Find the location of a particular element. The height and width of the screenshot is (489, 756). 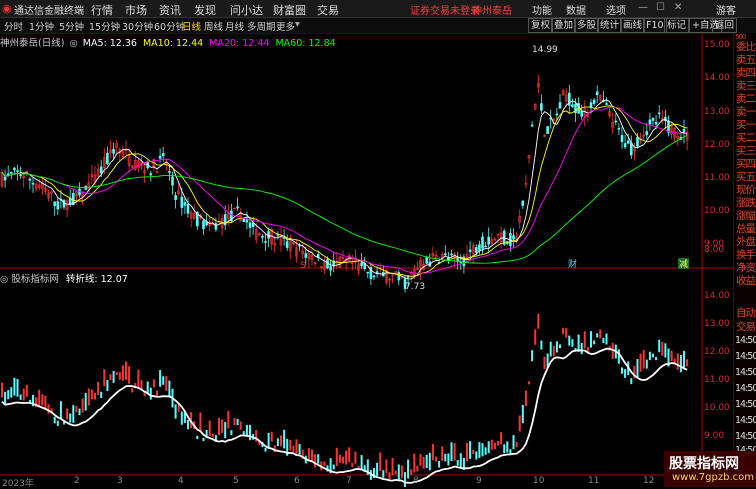

event-marker-cai: 财 is located at coordinates (572, 264).